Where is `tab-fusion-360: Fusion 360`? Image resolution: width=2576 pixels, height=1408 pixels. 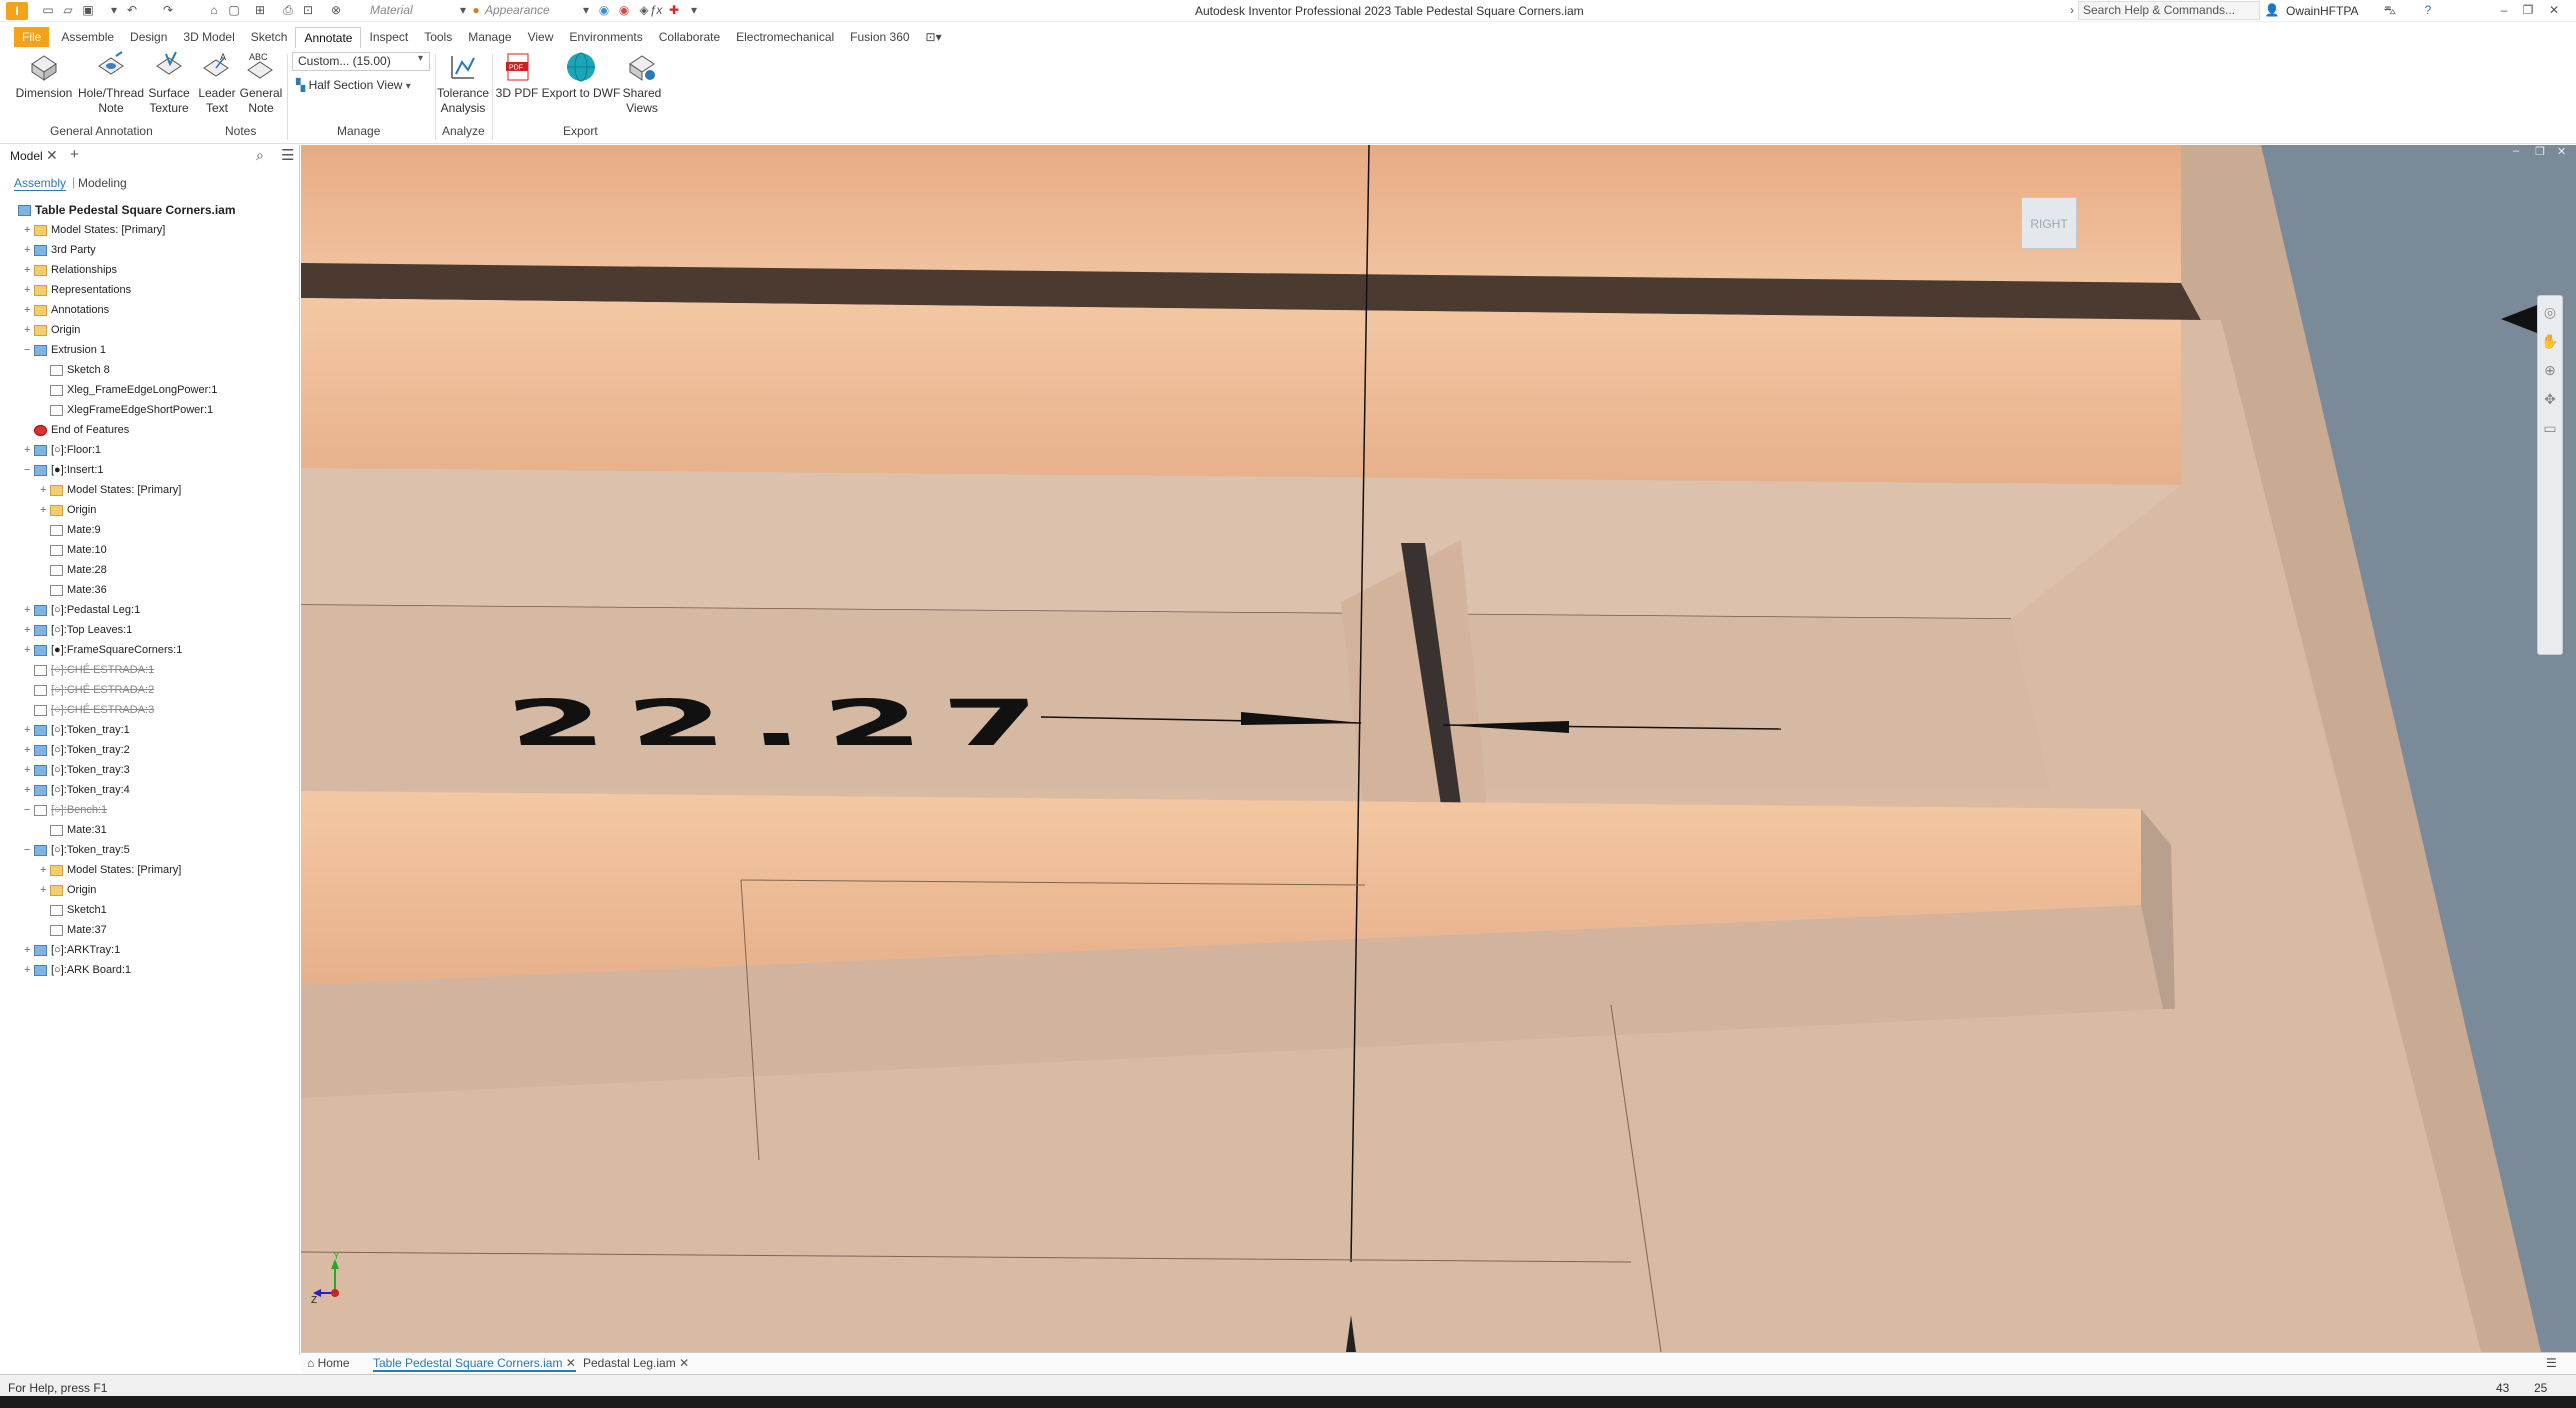 tab-fusion-360: Fusion 360 is located at coordinates (879, 37).